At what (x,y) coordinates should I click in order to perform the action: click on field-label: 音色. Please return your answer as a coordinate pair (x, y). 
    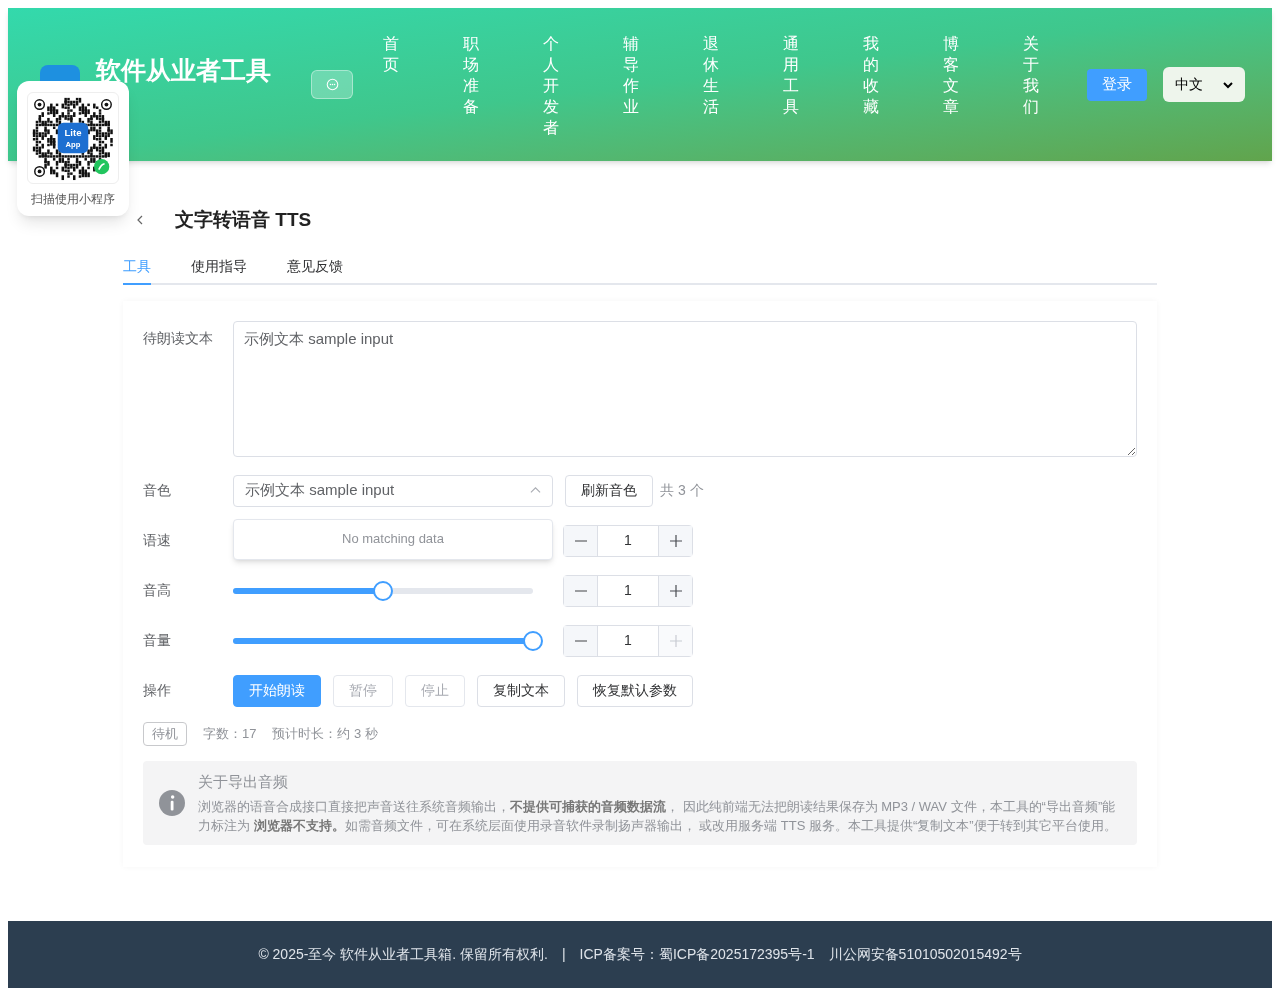
    Looking at the image, I should click on (157, 490).